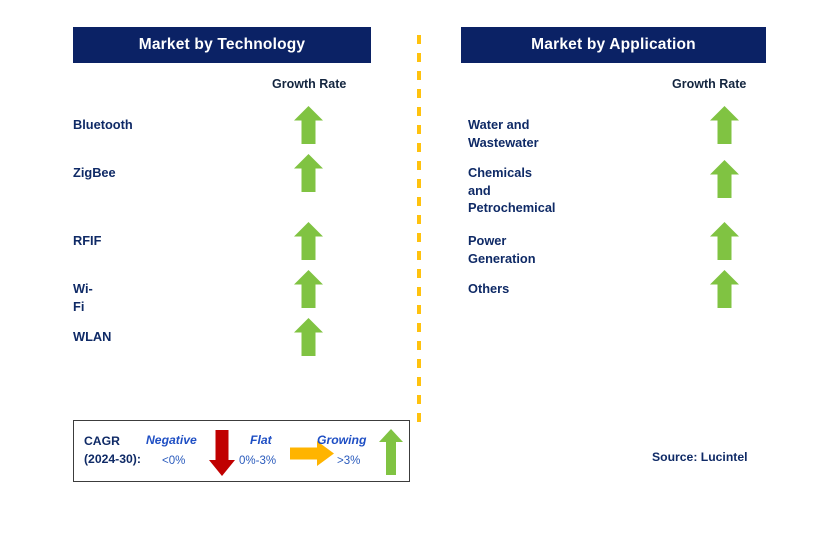 Image resolution: width=829 pixels, height=542 pixels. What do you see at coordinates (222, 453) in the screenshot?
I see `arrow-down-red-icon` at bounding box center [222, 453].